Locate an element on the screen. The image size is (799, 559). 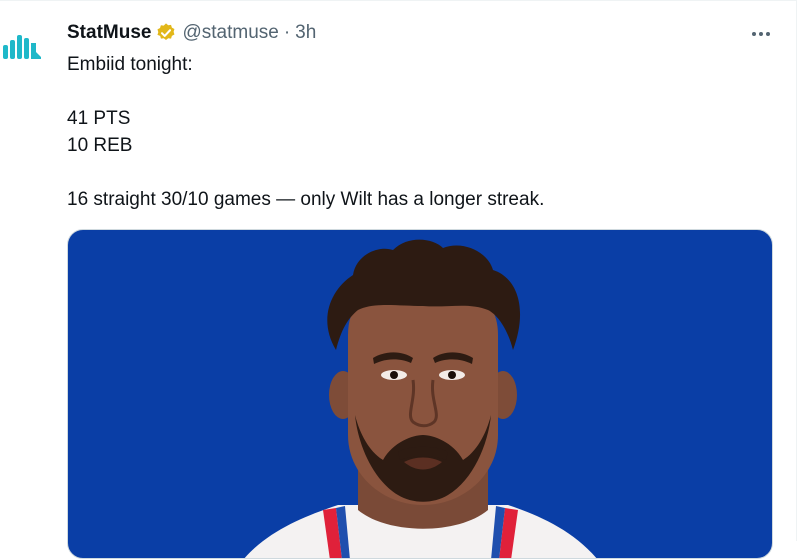
handle: @statmuse is located at coordinates (230, 33).